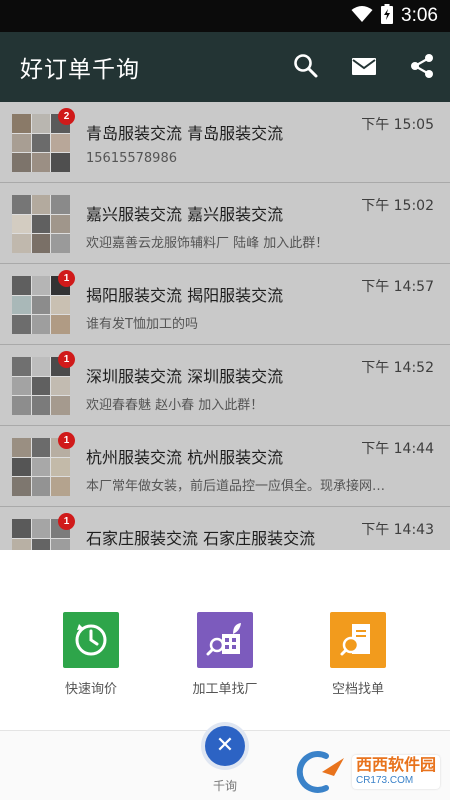  I want to click on app-bar: 好订单千询, so click(225, 67).